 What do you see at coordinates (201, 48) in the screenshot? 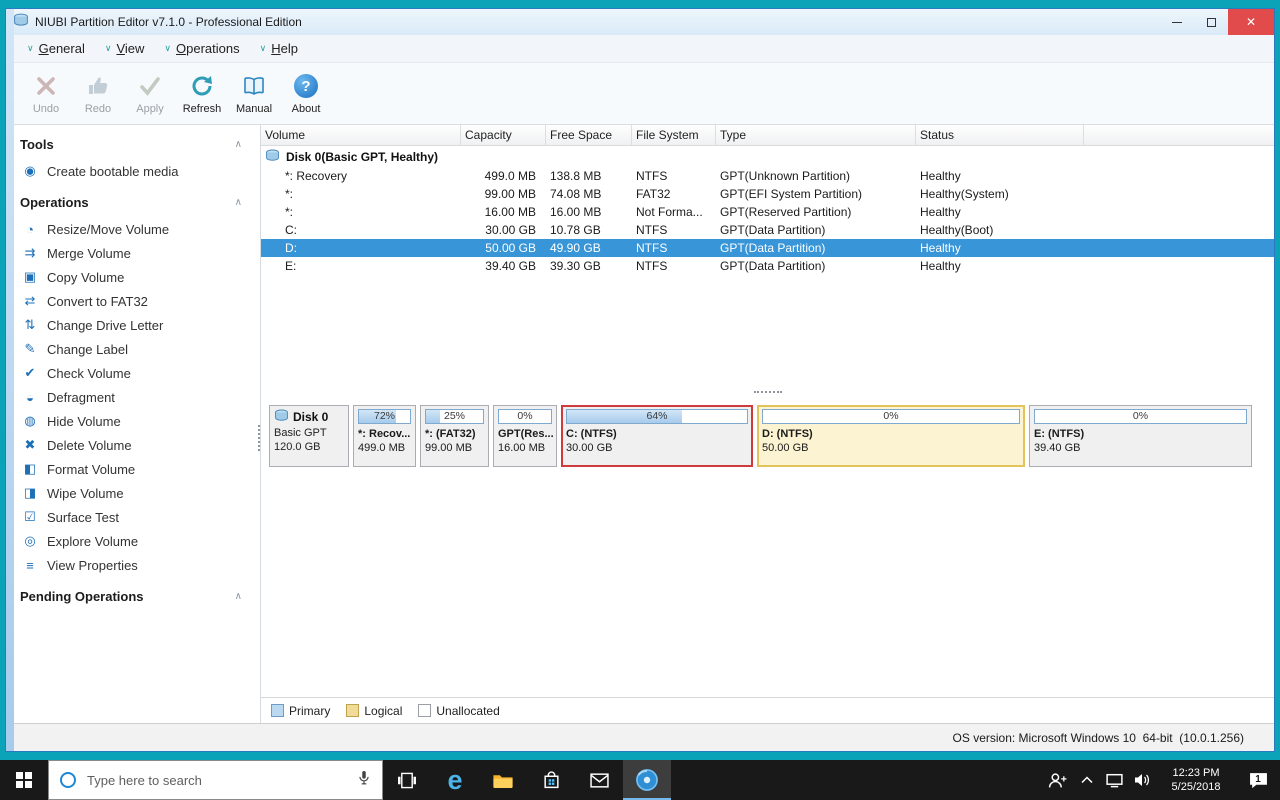
I see `menu-operations: ∨ Operations` at bounding box center [201, 48].